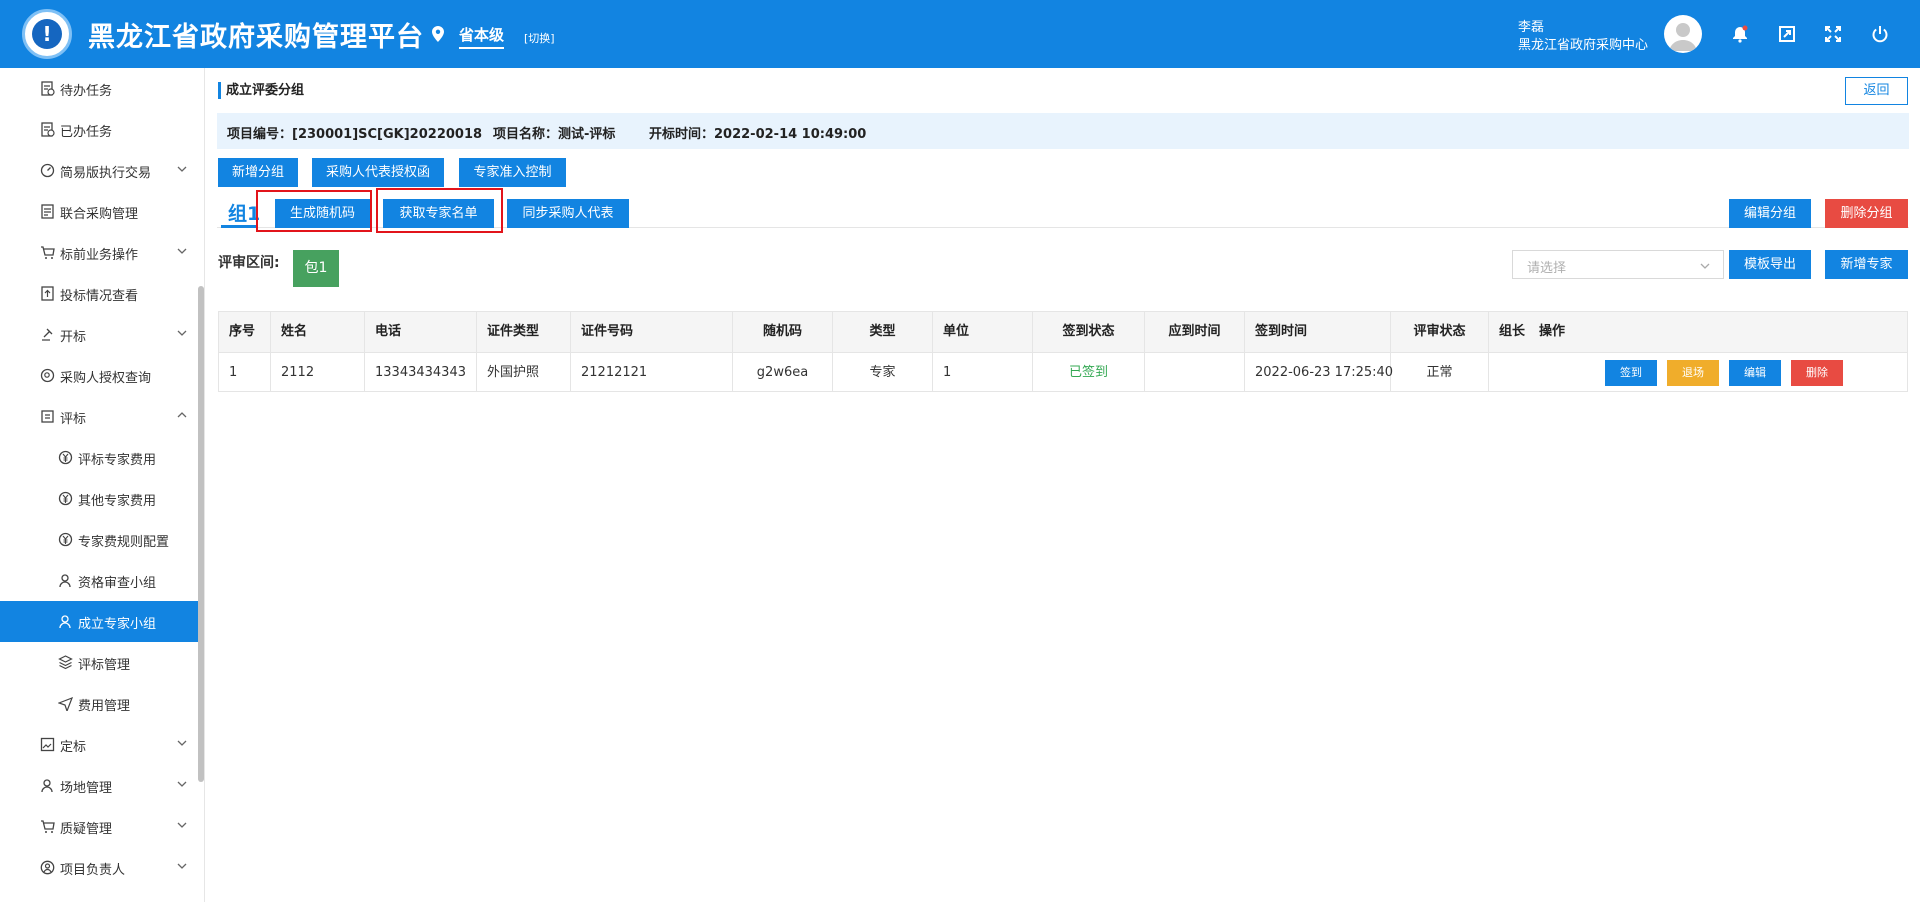  I want to click on exit-button: 退场, so click(1693, 373).